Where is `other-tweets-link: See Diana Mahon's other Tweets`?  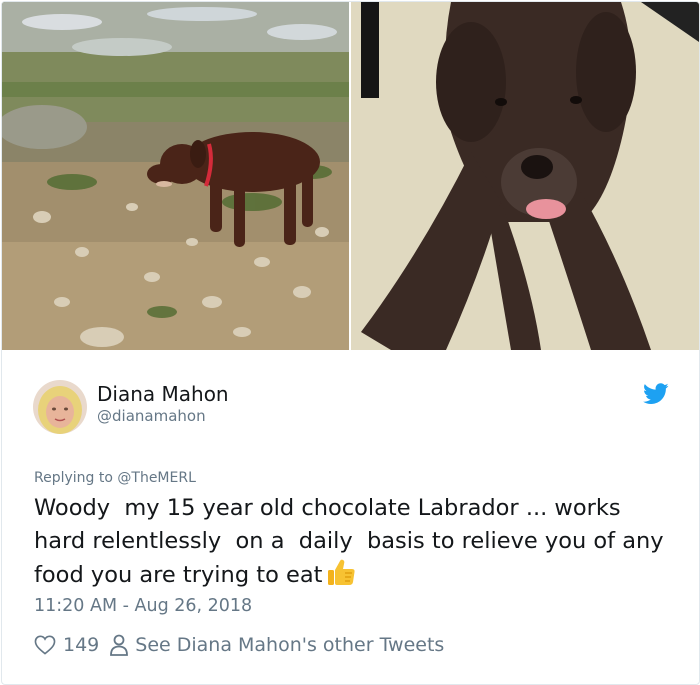
other-tweets-link: See Diana Mahon's other Tweets is located at coordinates (289, 645).